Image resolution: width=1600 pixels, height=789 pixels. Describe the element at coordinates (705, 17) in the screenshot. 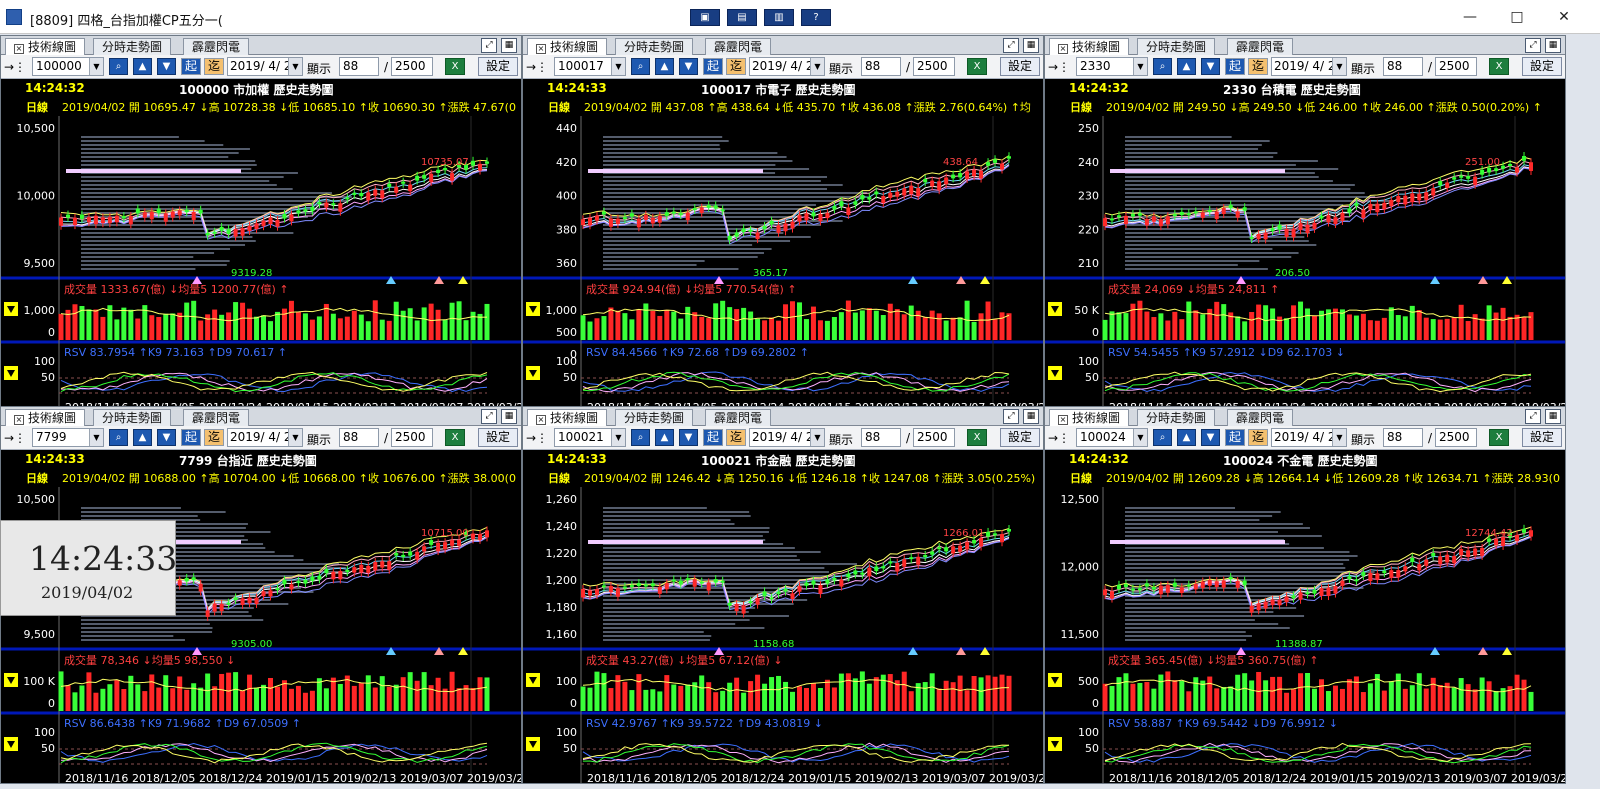

I see `layout-tool-1: ▣` at that location.